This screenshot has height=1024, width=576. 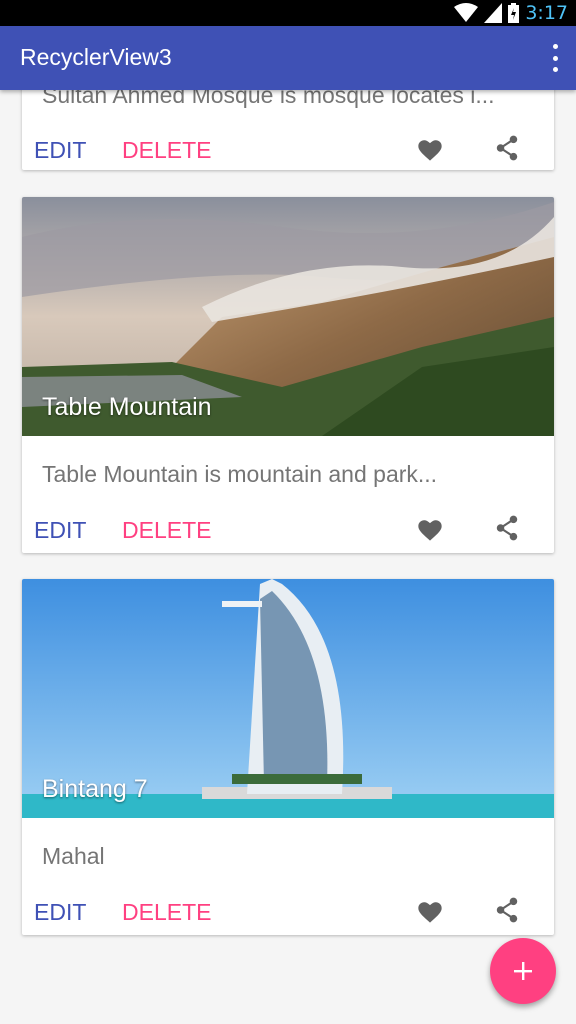 What do you see at coordinates (555, 58) in the screenshot?
I see `more-vert-icon` at bounding box center [555, 58].